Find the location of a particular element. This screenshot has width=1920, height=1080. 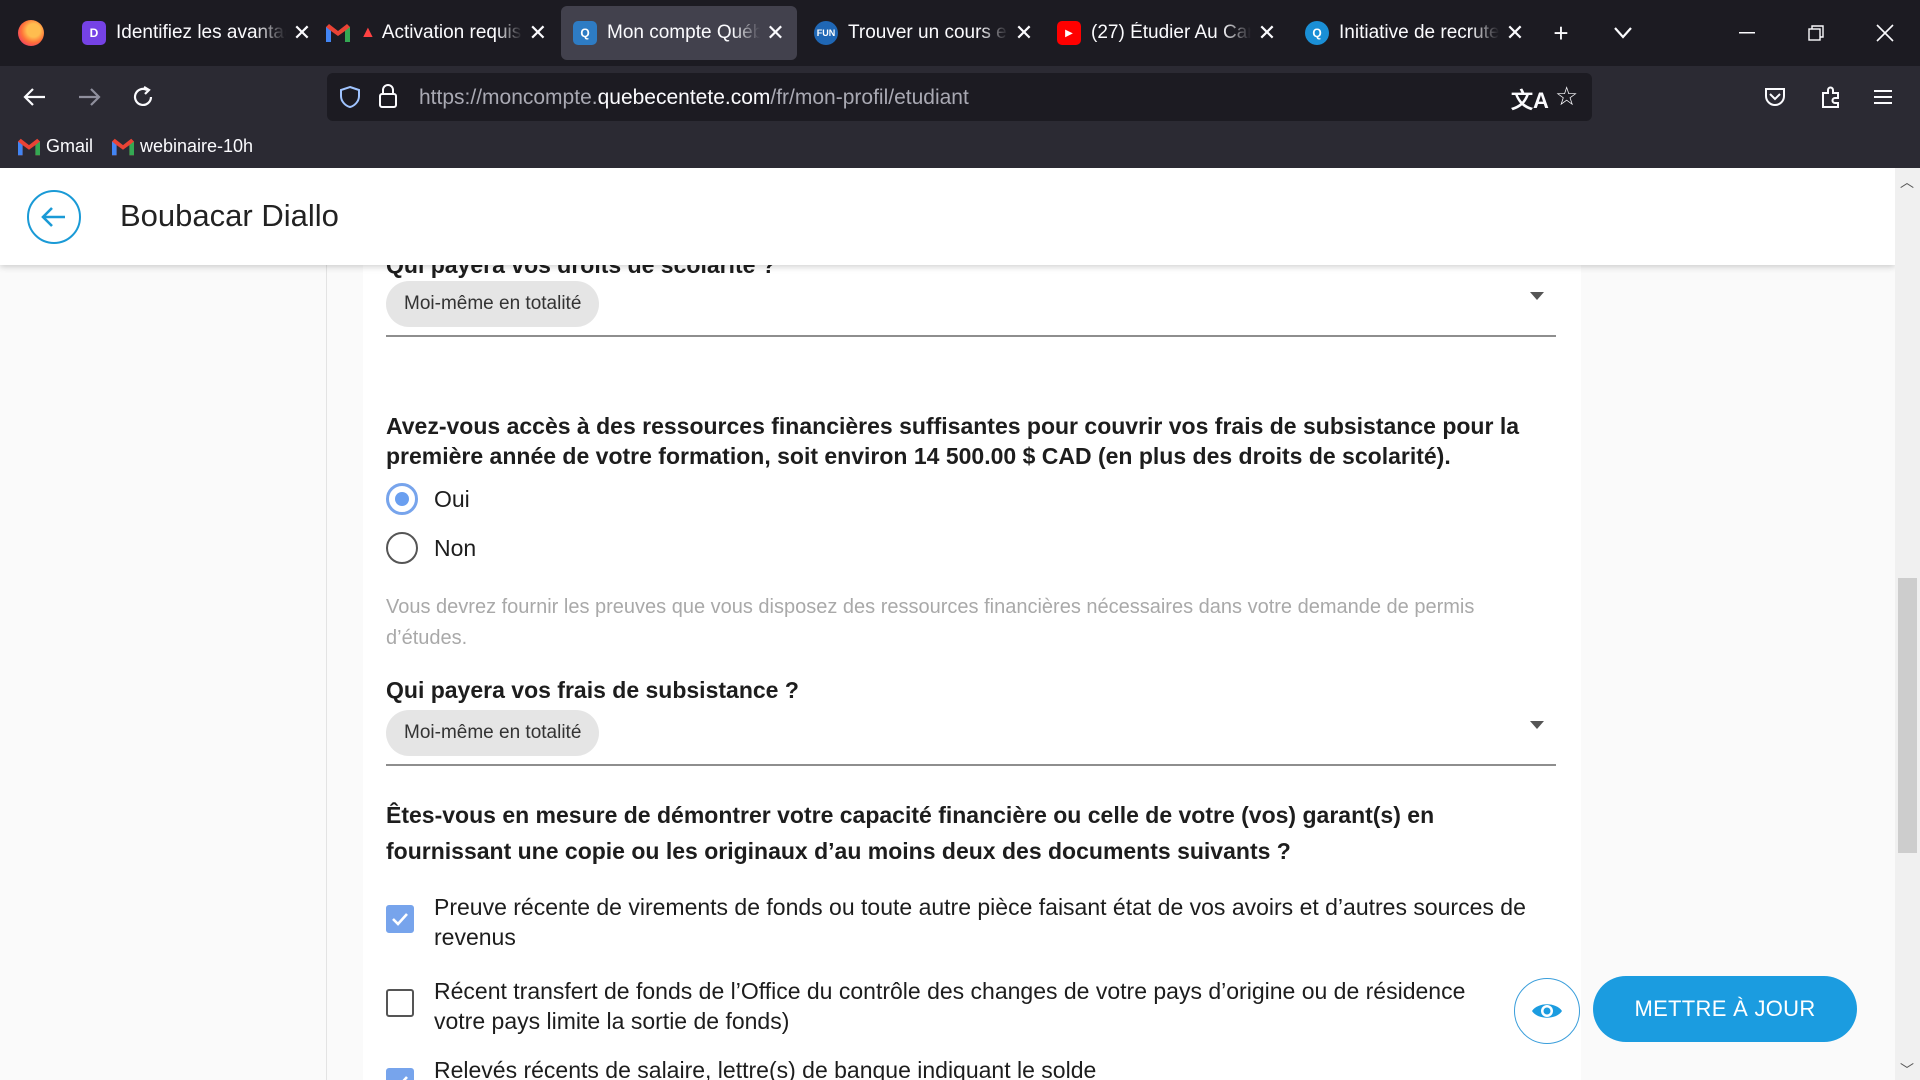

minimize-icon is located at coordinates (1747, 33).